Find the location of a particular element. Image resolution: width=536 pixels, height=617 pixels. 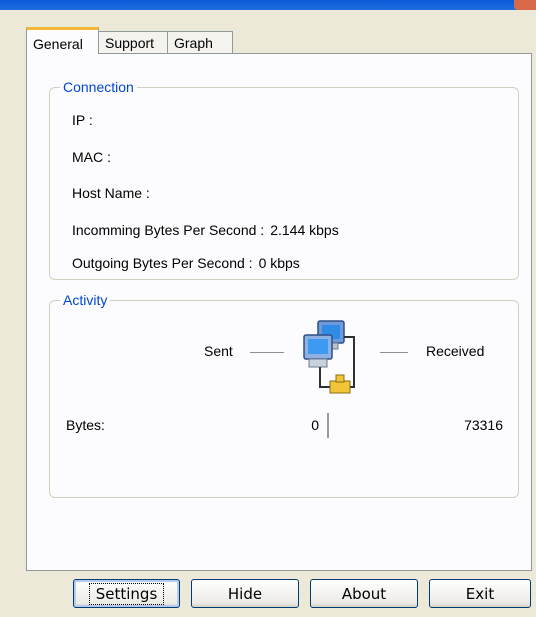

tab-support-label: Support is located at coordinates (130, 43).